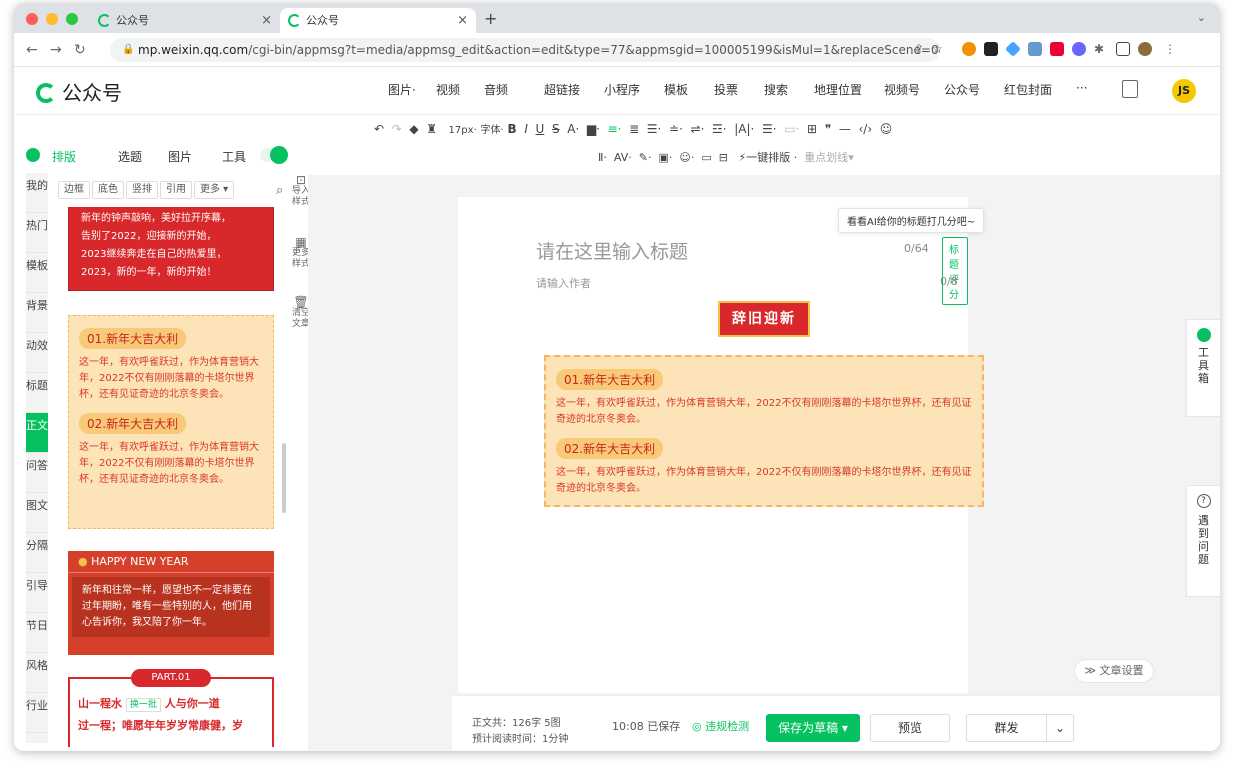 The height and width of the screenshot is (762, 1240). What do you see at coordinates (612, 250) in the screenshot?
I see `title-input: 请在这里输入标题` at bounding box center [612, 250].